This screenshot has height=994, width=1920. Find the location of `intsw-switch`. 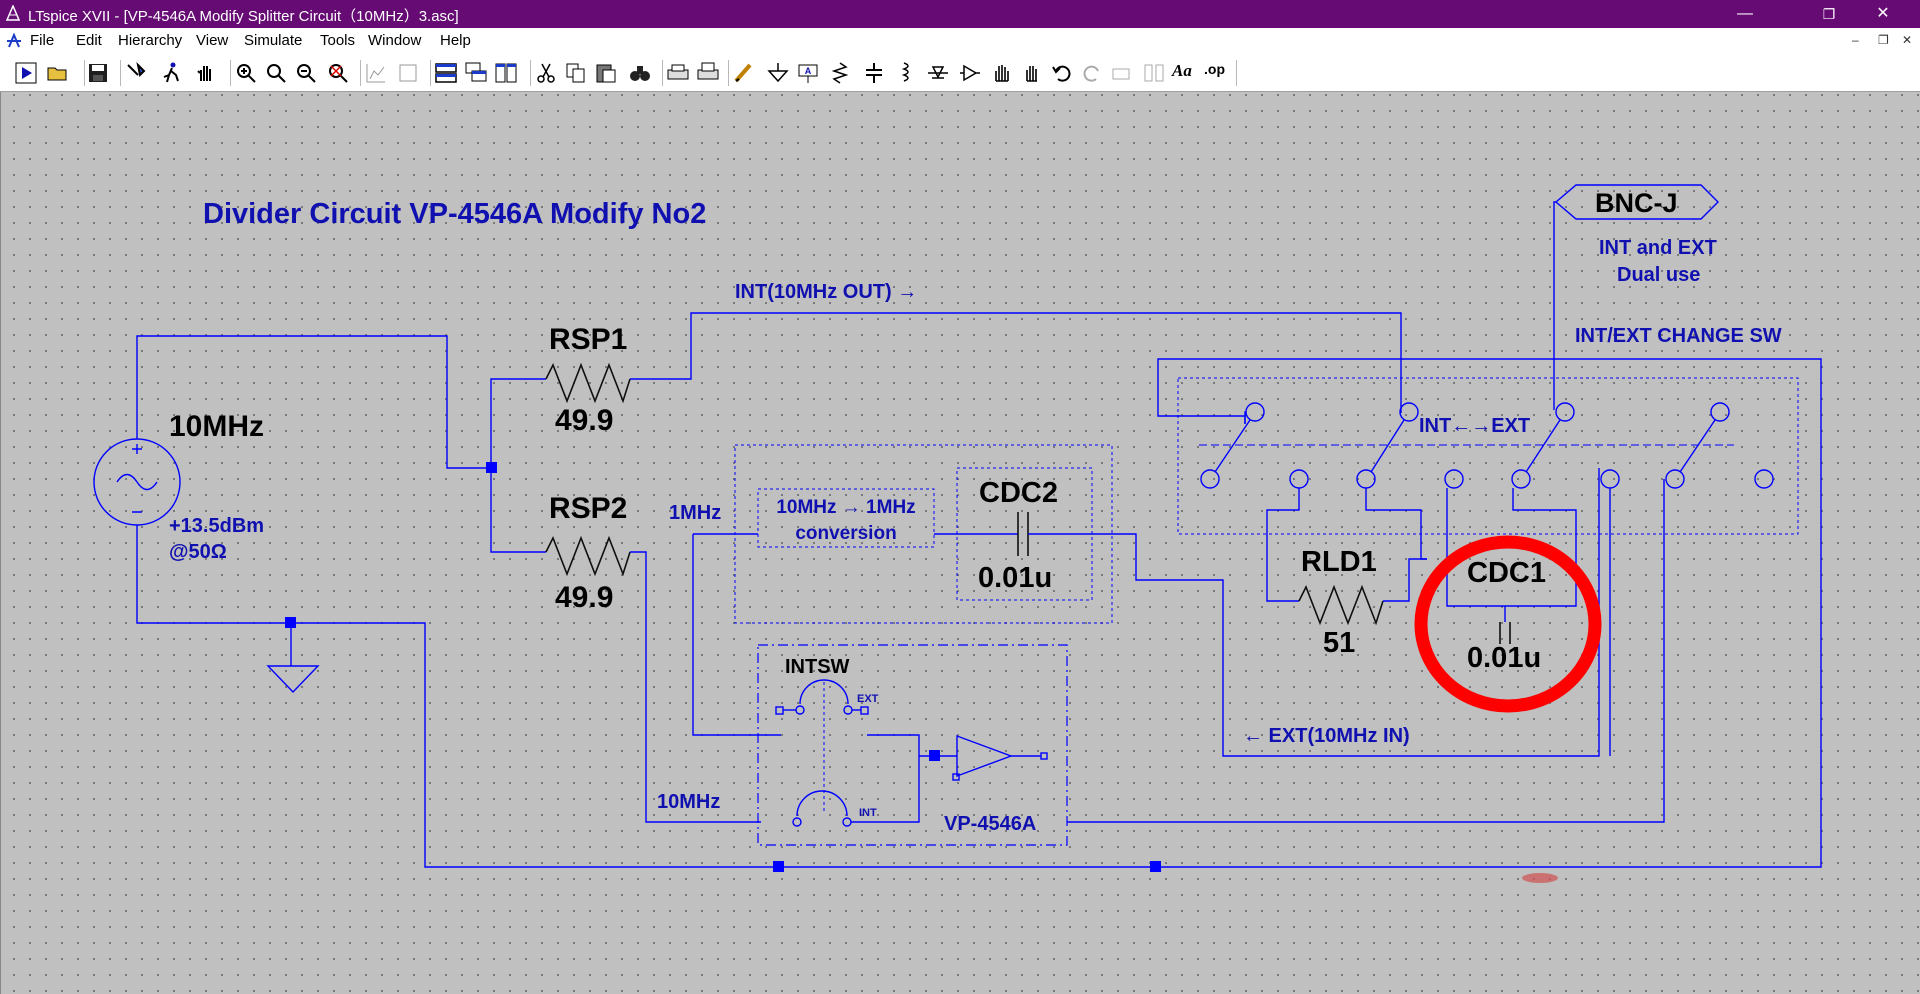

intsw-switch is located at coordinates (822, 753).